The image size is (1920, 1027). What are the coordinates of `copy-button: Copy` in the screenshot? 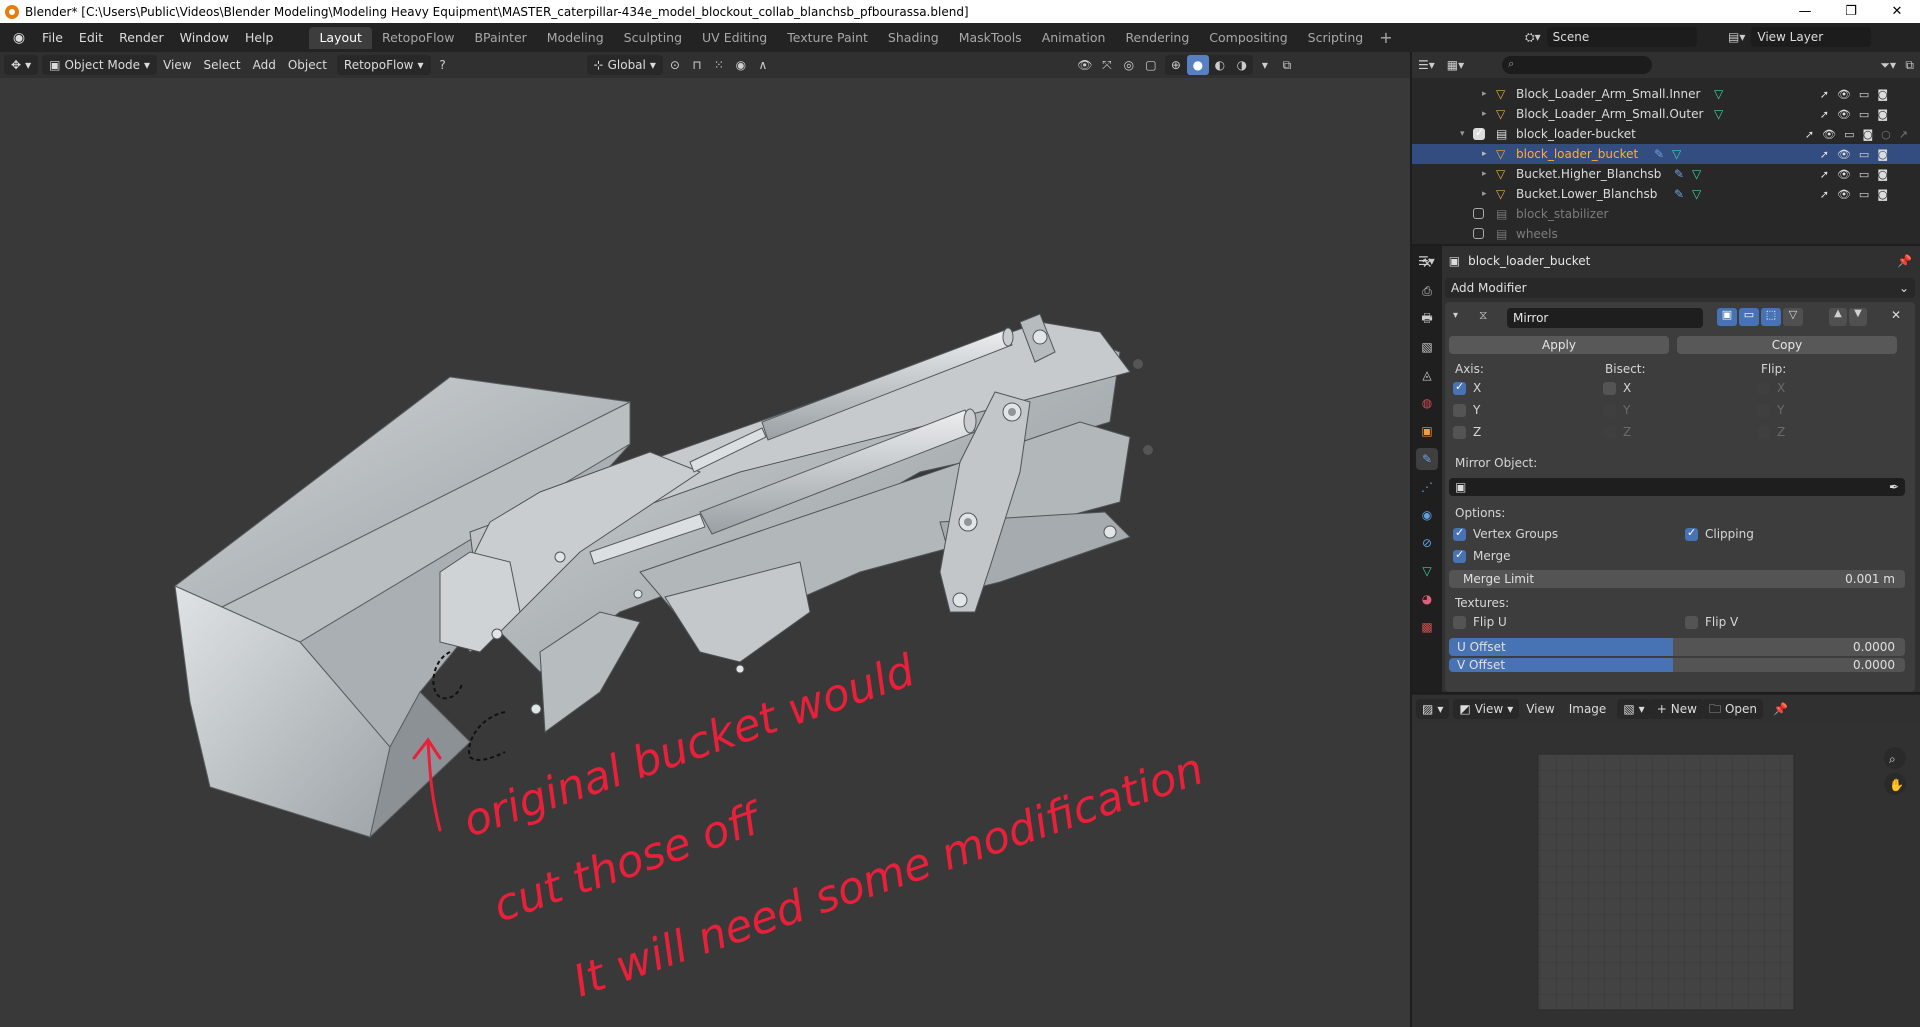 It's located at (1787, 345).